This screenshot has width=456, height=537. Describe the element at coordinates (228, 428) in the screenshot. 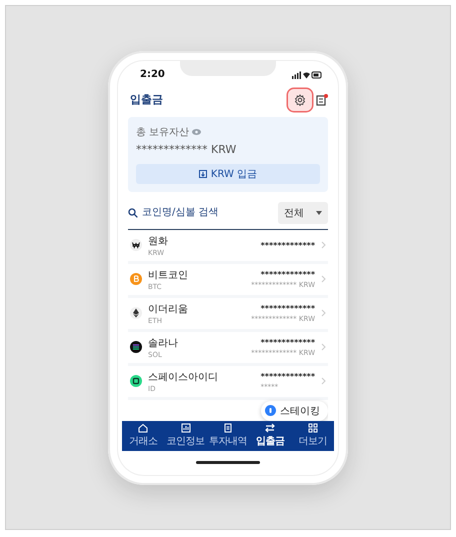

I see `document-icon` at that location.